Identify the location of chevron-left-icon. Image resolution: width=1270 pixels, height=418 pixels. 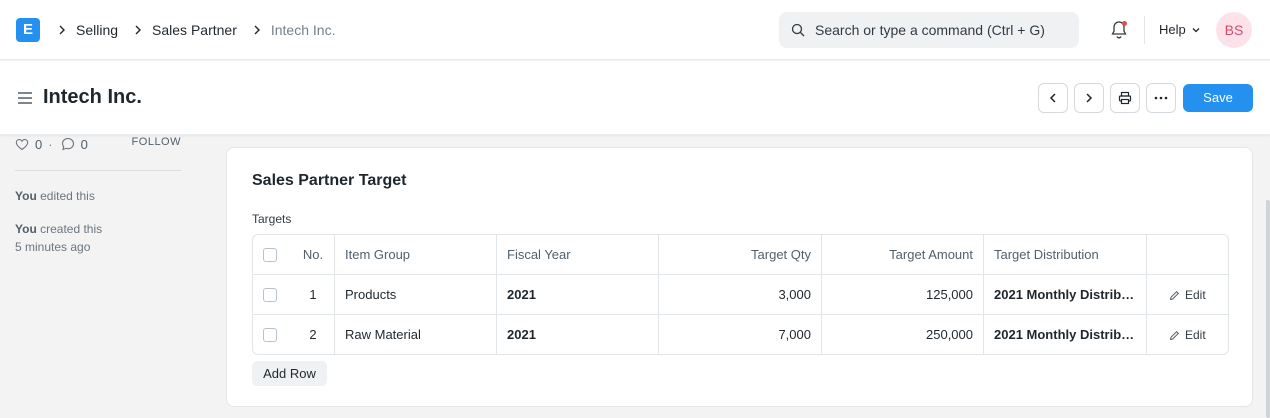
(1052, 98).